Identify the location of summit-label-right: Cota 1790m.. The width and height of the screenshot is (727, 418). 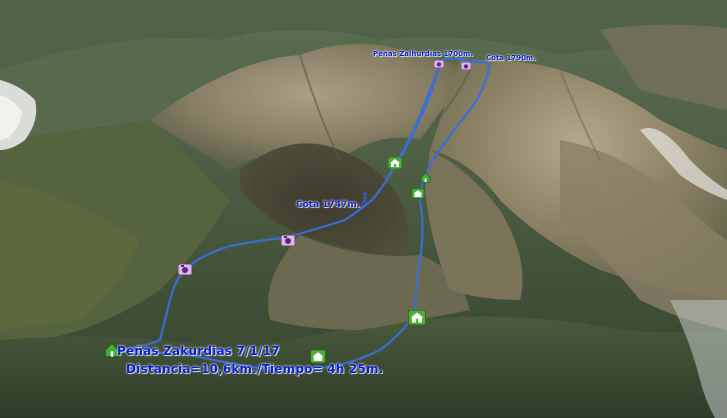
(511, 58).